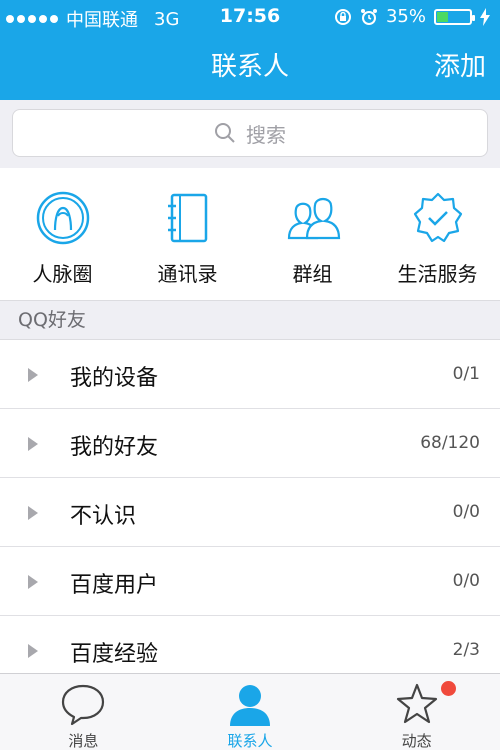 This screenshot has width=500, height=750. I want to click on tab-bar: 消息 联系人 动态, so click(250, 711).